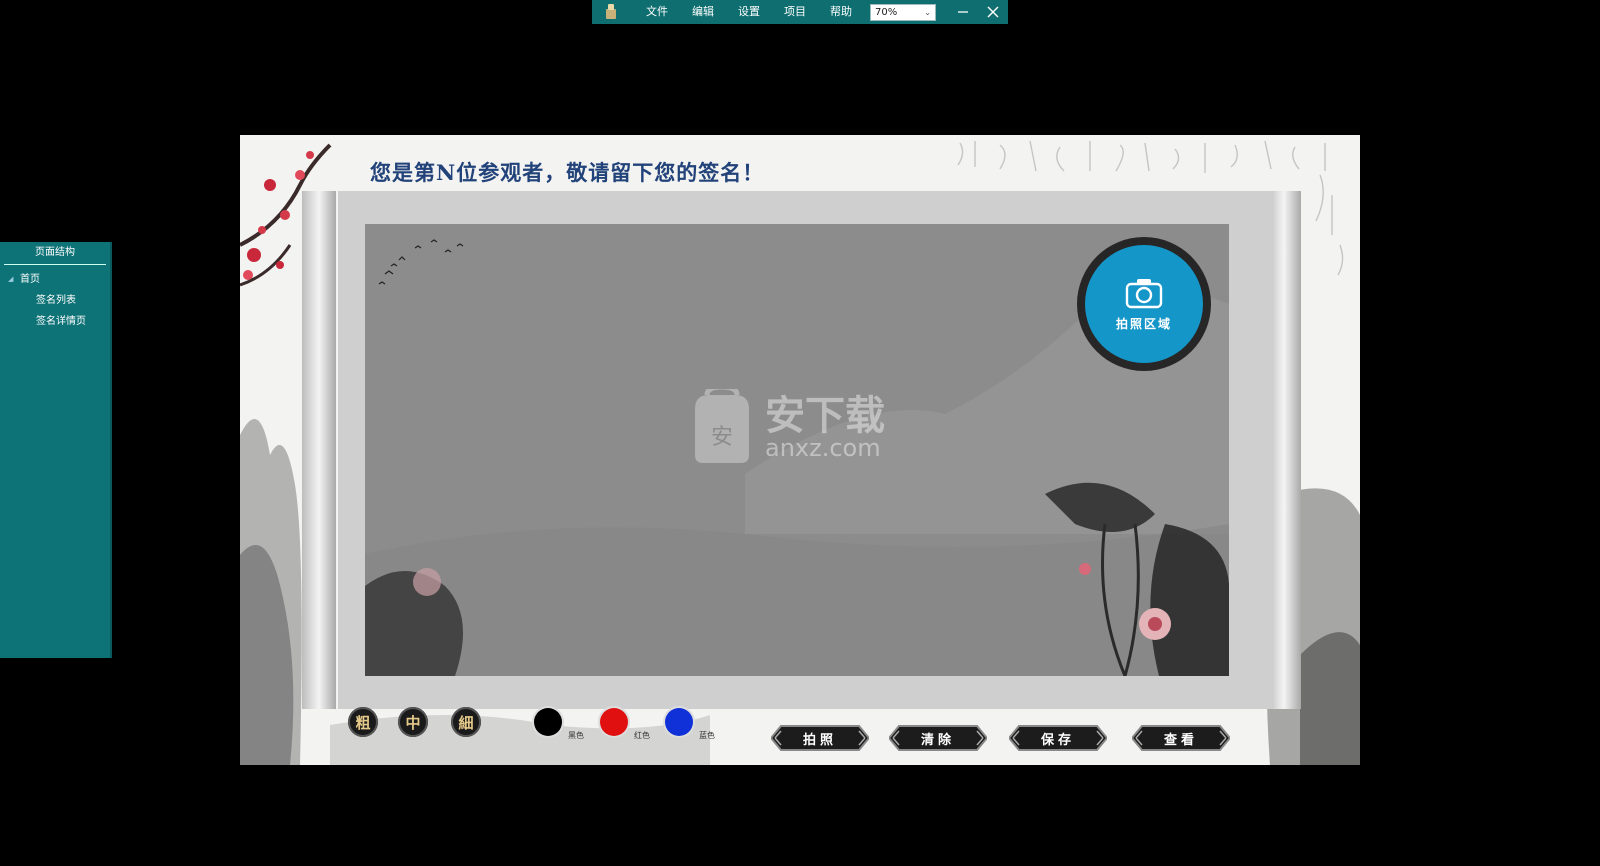  I want to click on save-button: 保存, so click(1058, 738).